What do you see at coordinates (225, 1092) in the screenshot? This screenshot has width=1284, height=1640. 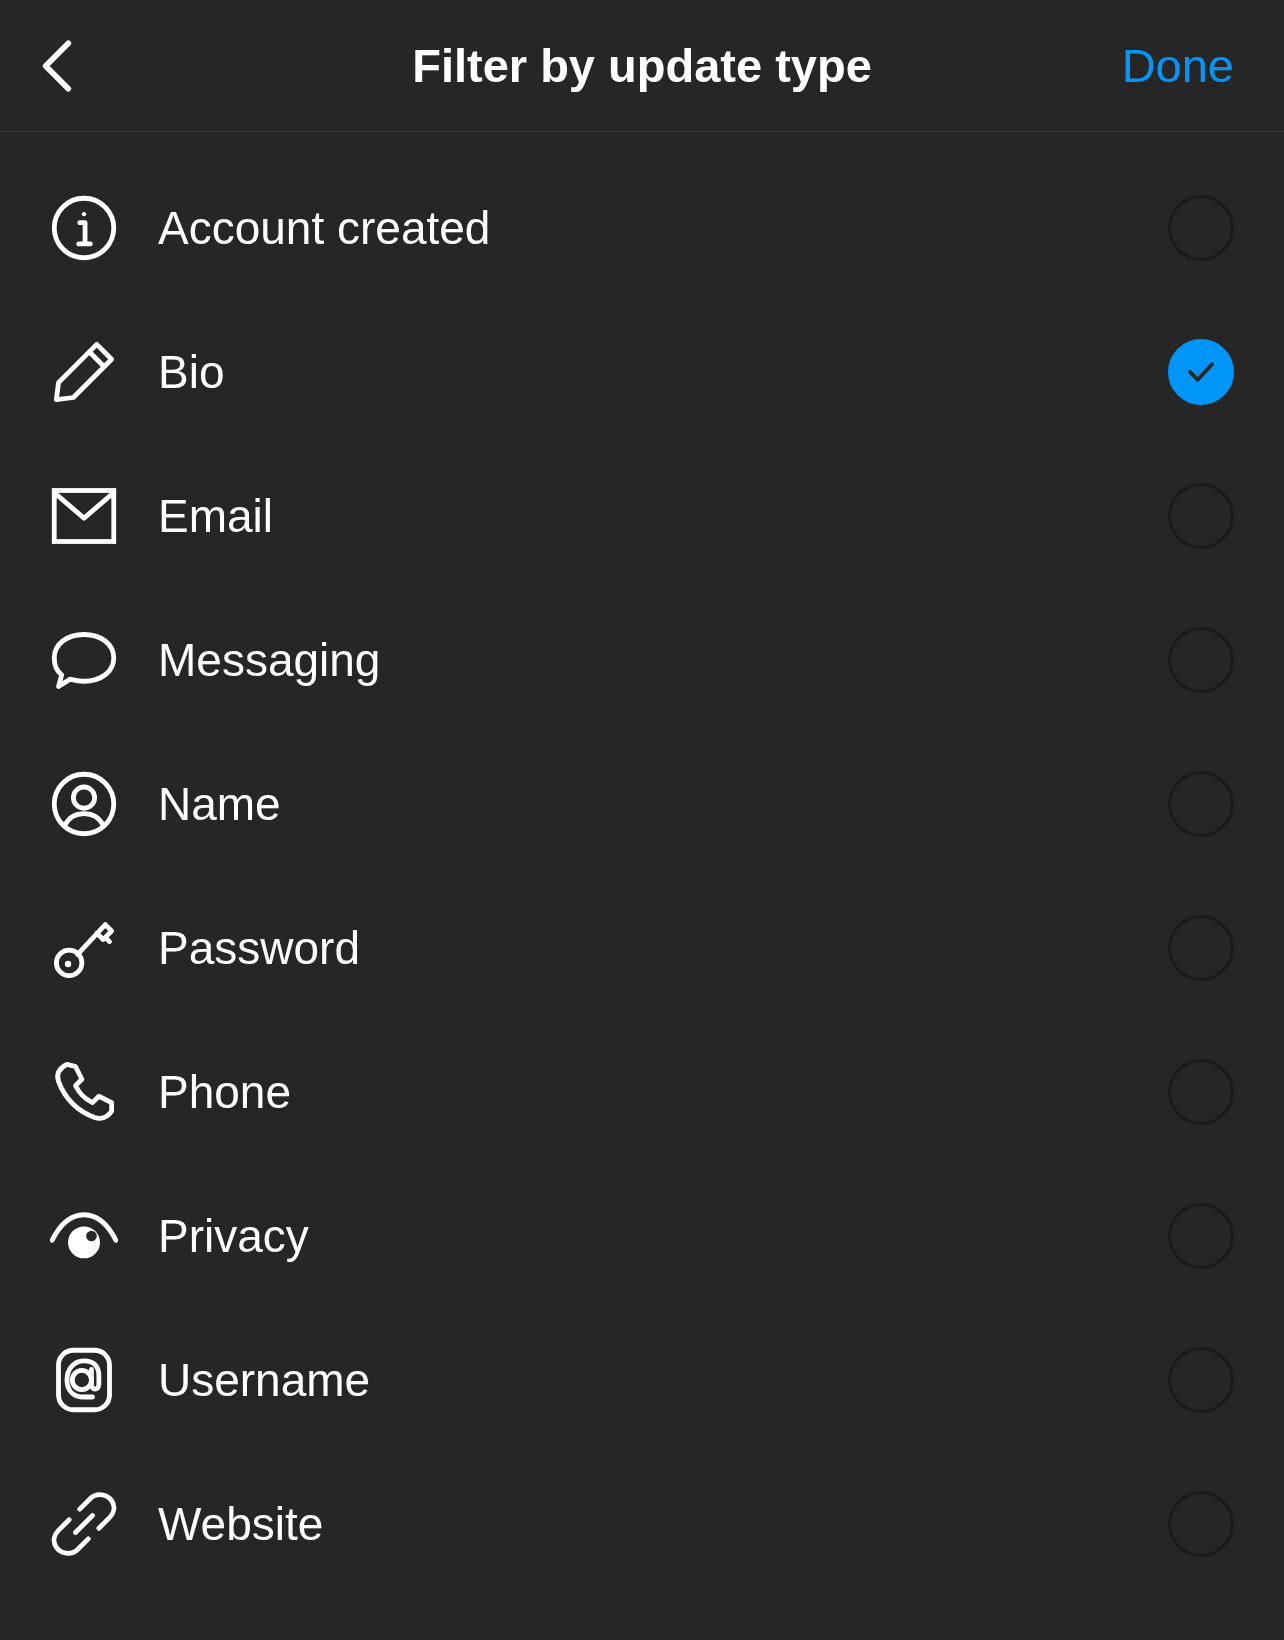 I see `option-label: Phone` at bounding box center [225, 1092].